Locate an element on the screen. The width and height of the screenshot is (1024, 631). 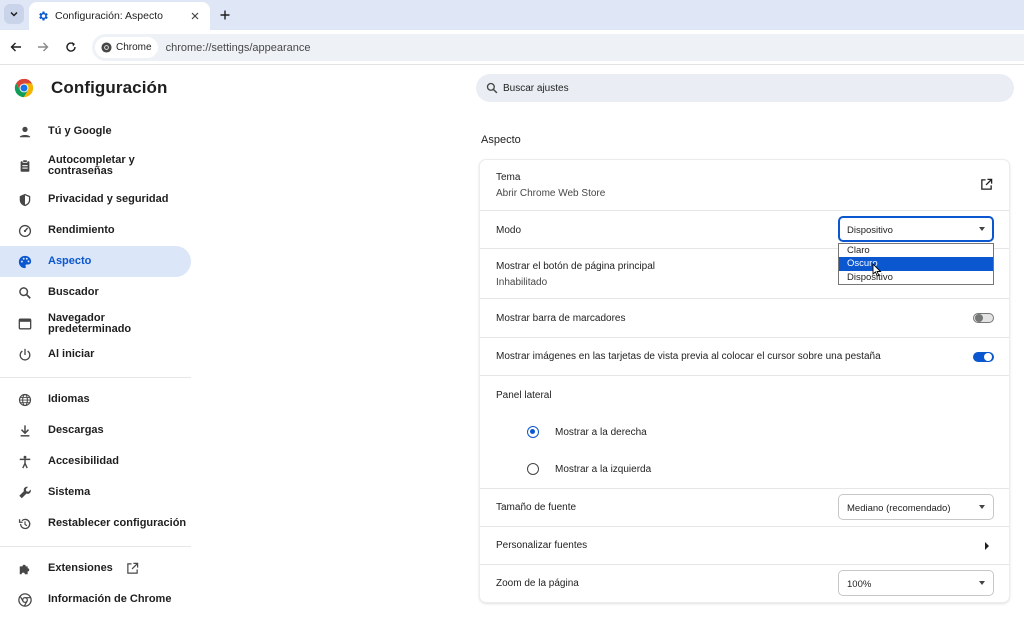
custom-fonts-label: Personalizar fuentes is located at coordinates (542, 545).